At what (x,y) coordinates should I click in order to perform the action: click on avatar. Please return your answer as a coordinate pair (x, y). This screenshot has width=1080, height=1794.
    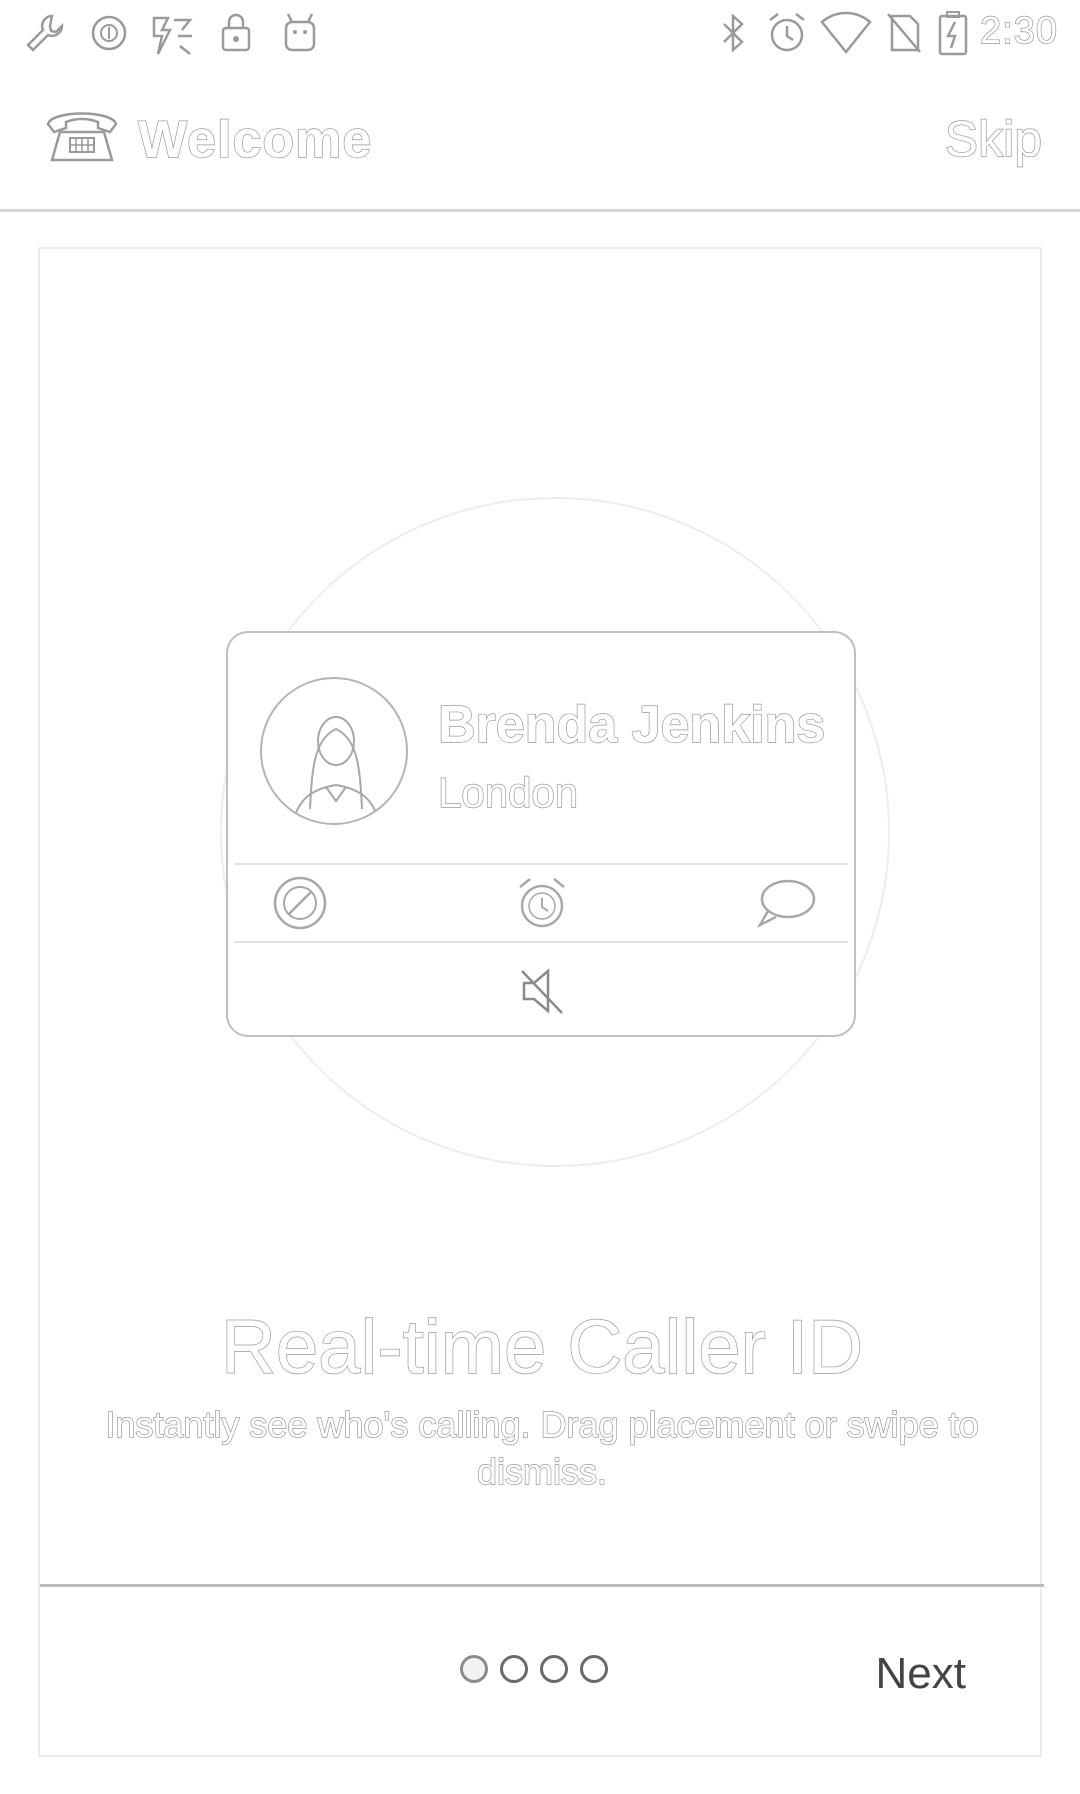
    Looking at the image, I should click on (334, 751).